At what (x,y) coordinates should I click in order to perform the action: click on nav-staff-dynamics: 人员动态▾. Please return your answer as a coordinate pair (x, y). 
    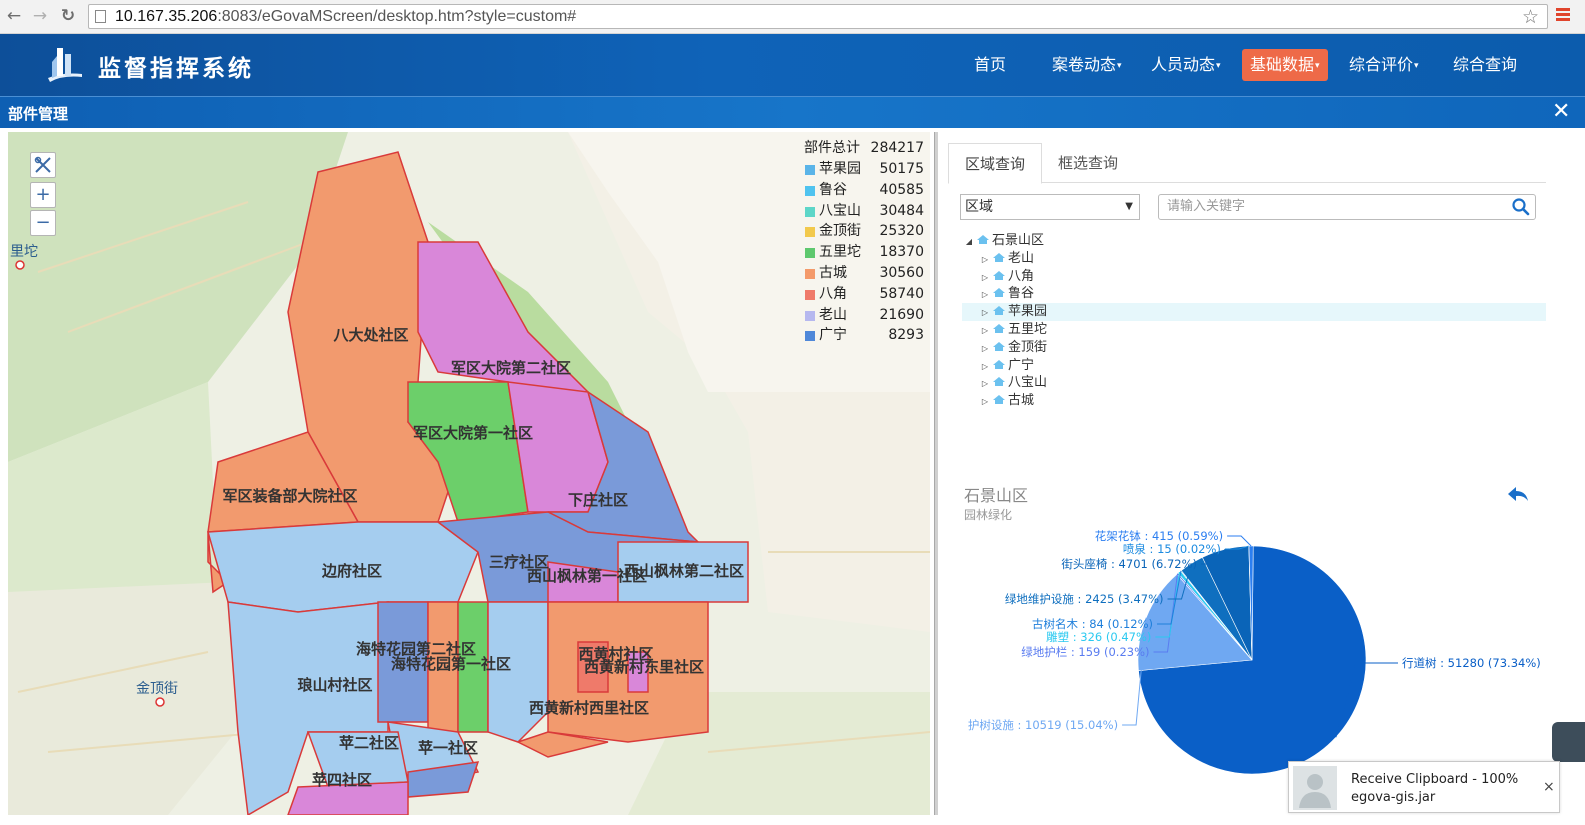
    Looking at the image, I should click on (1186, 65).